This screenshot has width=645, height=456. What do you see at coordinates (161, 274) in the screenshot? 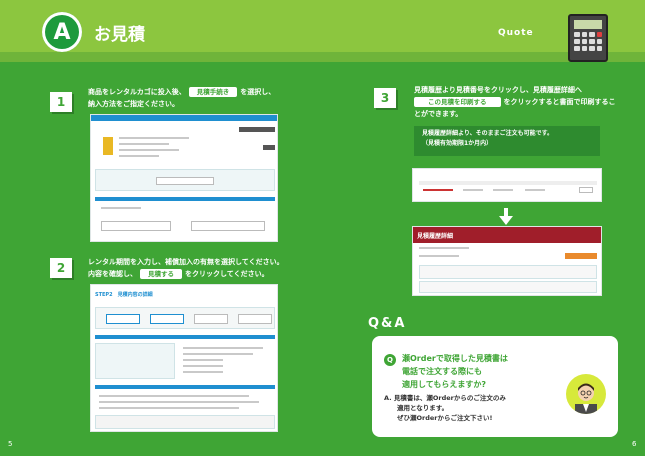
I see `quote-button: 見積する` at bounding box center [161, 274].